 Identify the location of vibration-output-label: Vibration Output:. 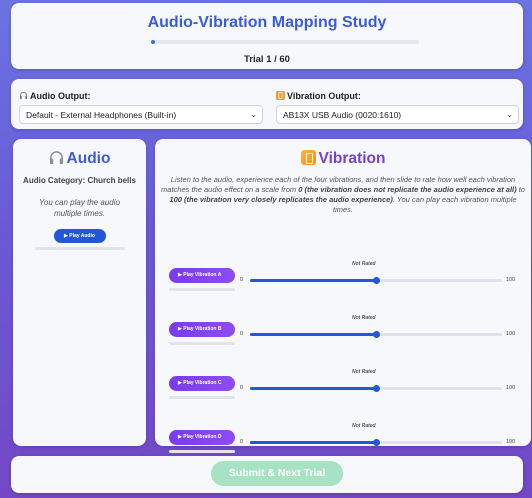
(318, 96).